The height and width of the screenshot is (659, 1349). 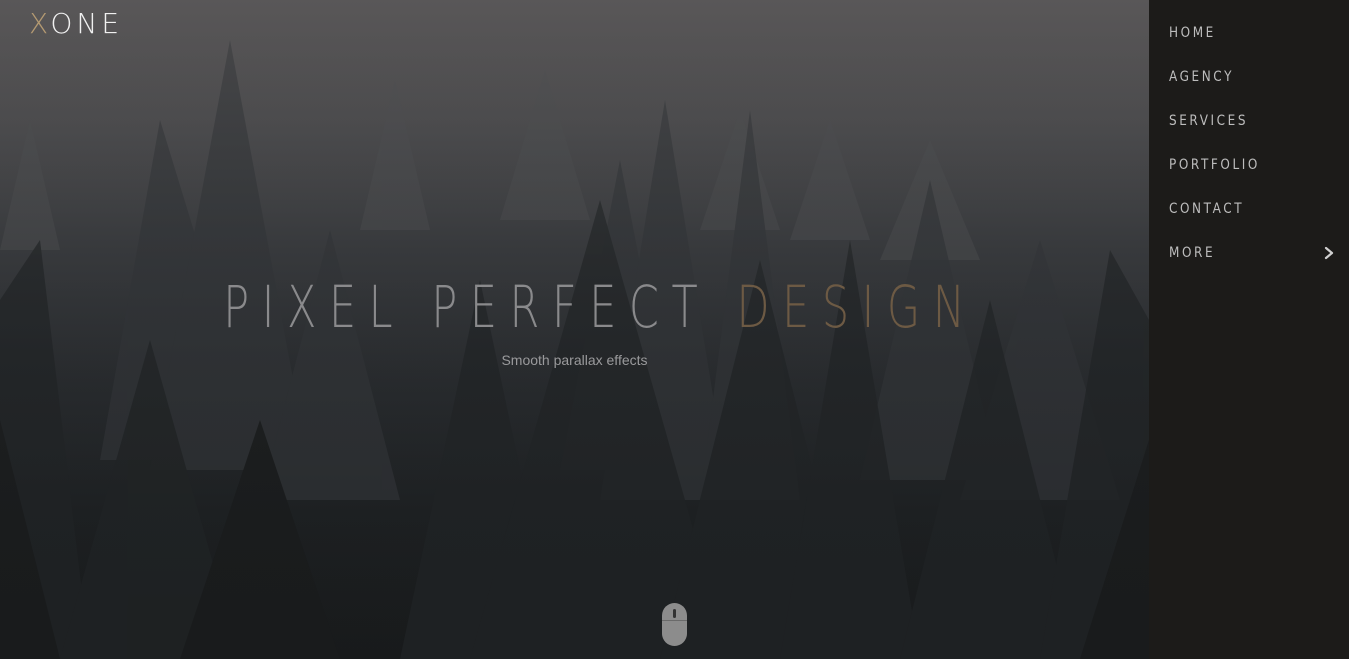 I want to click on nav-item-portfolio: PORTFOLIO, so click(x=1252, y=165).